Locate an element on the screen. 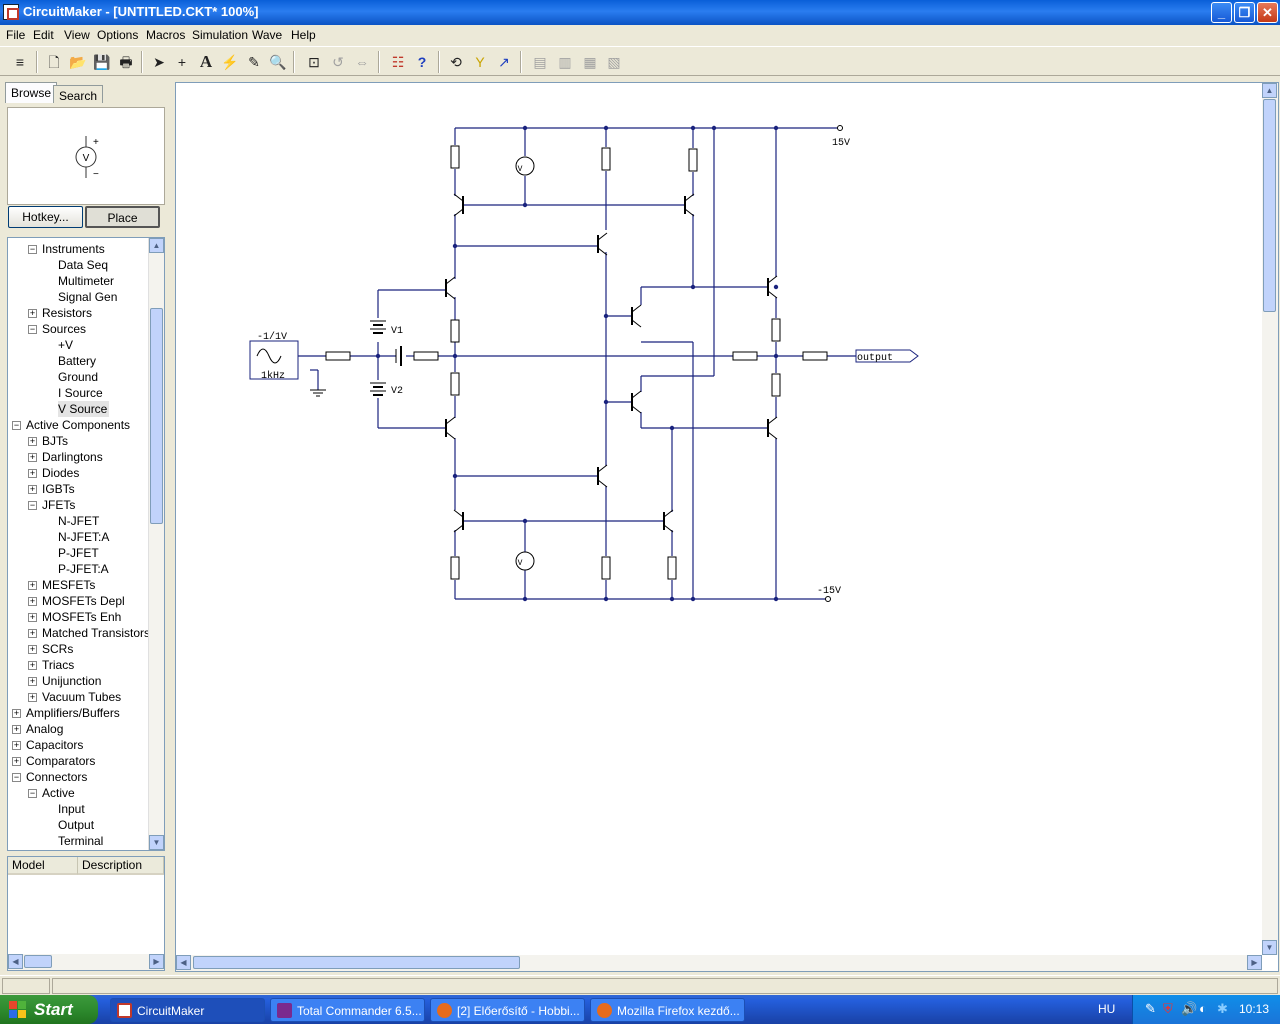  tree-item: Vacuum Tubes is located at coordinates (82, 697).